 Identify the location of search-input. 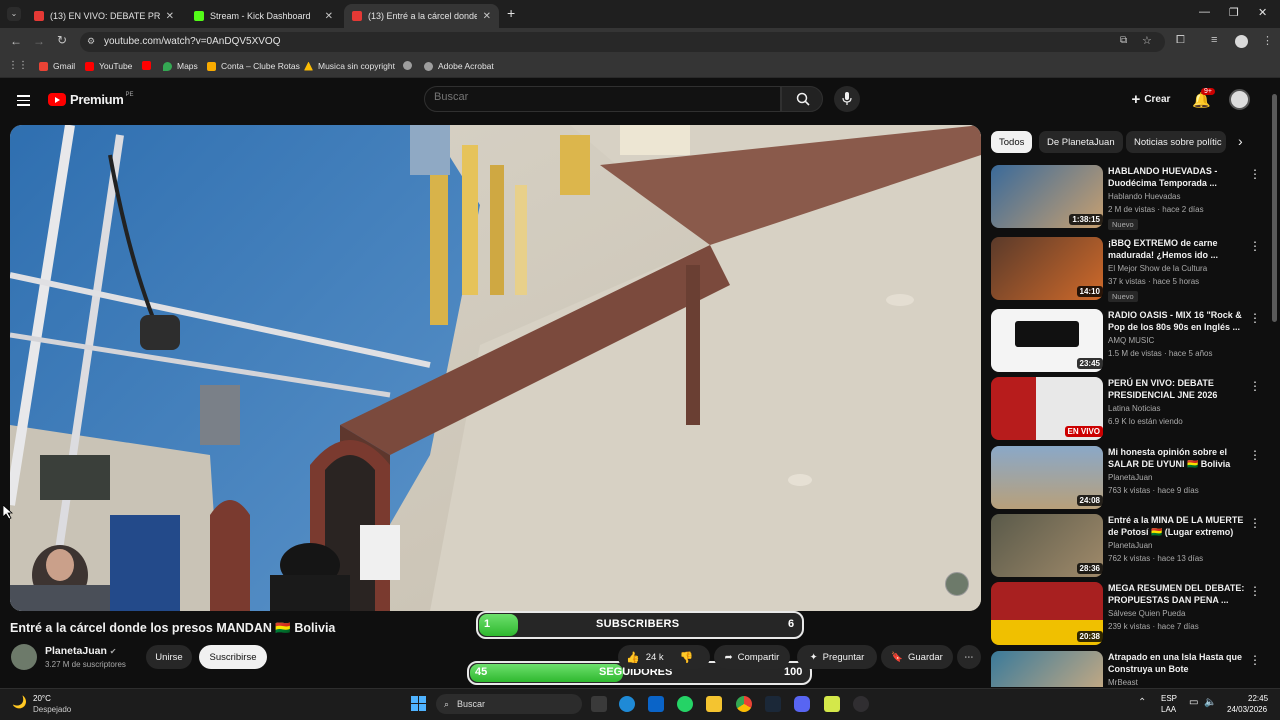
(584, 97).